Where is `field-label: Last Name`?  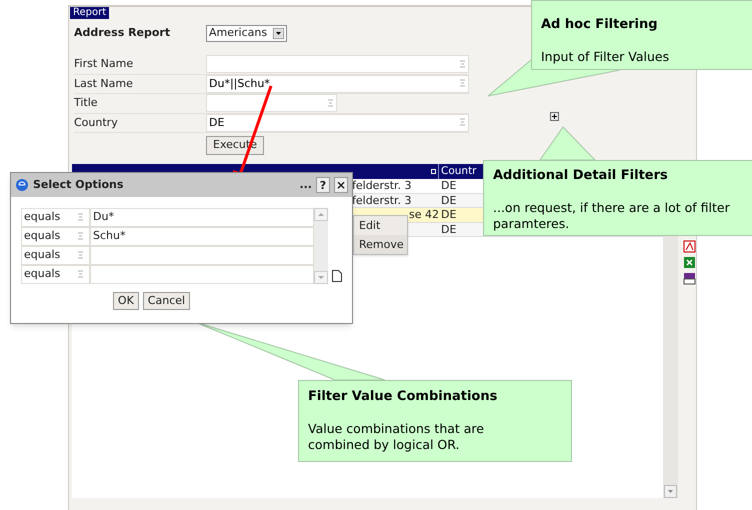
field-label: Last Name is located at coordinates (104, 84).